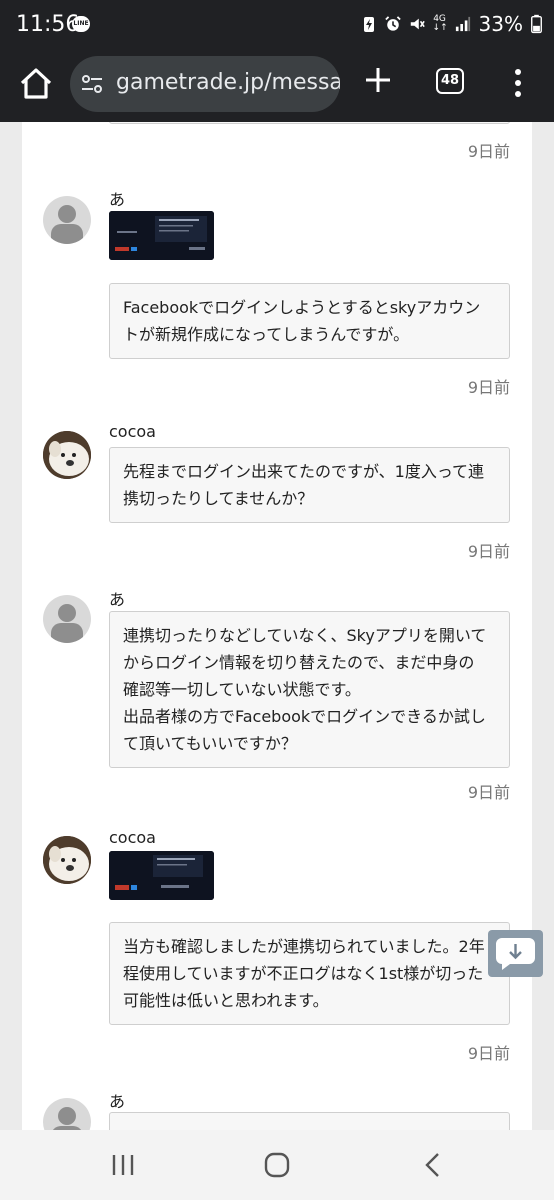 This screenshot has width=554, height=1200. I want to click on scroll-down-chat-button, so click(515, 953).